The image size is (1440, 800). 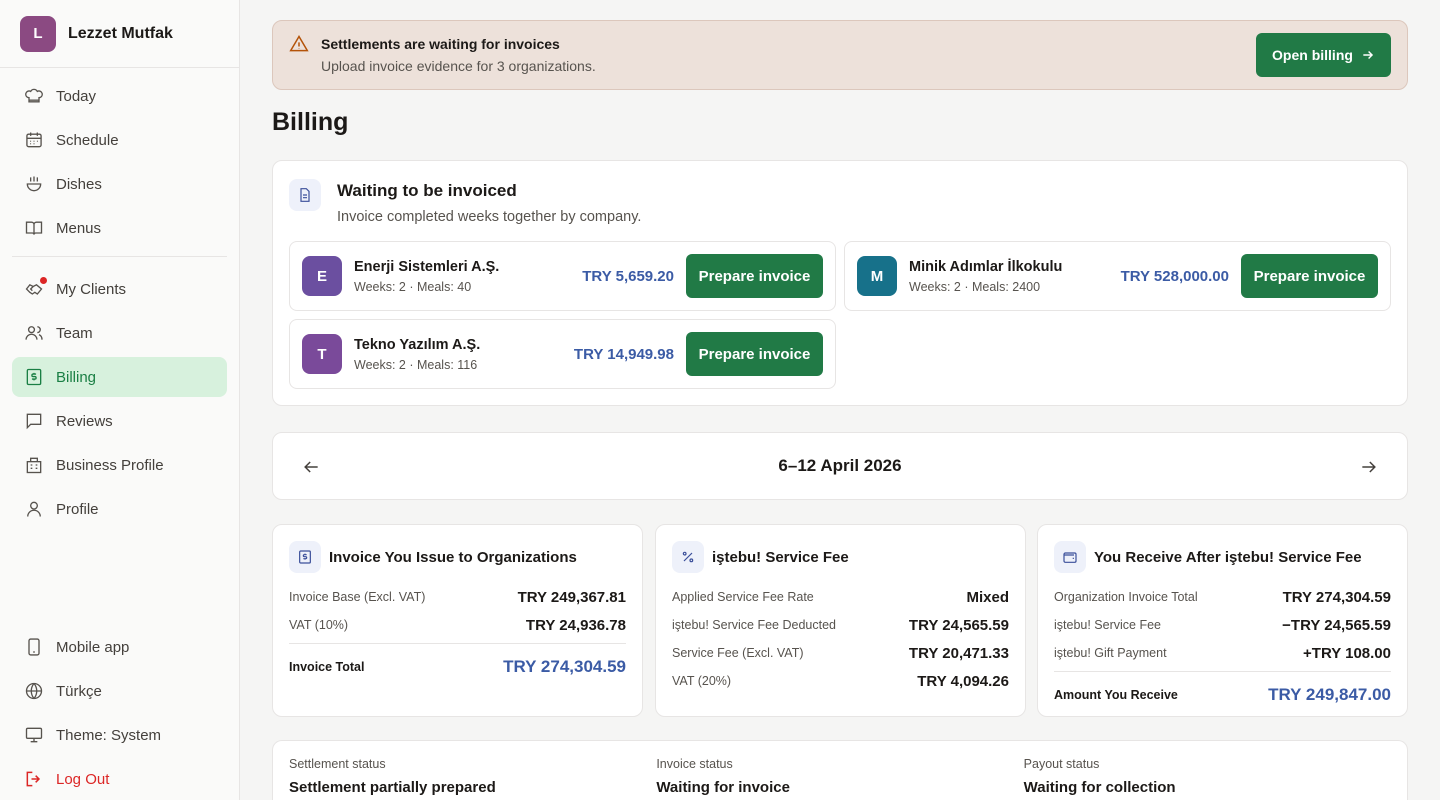 What do you see at coordinates (119, 333) in the screenshot?
I see `nav-item-team: Team` at bounding box center [119, 333].